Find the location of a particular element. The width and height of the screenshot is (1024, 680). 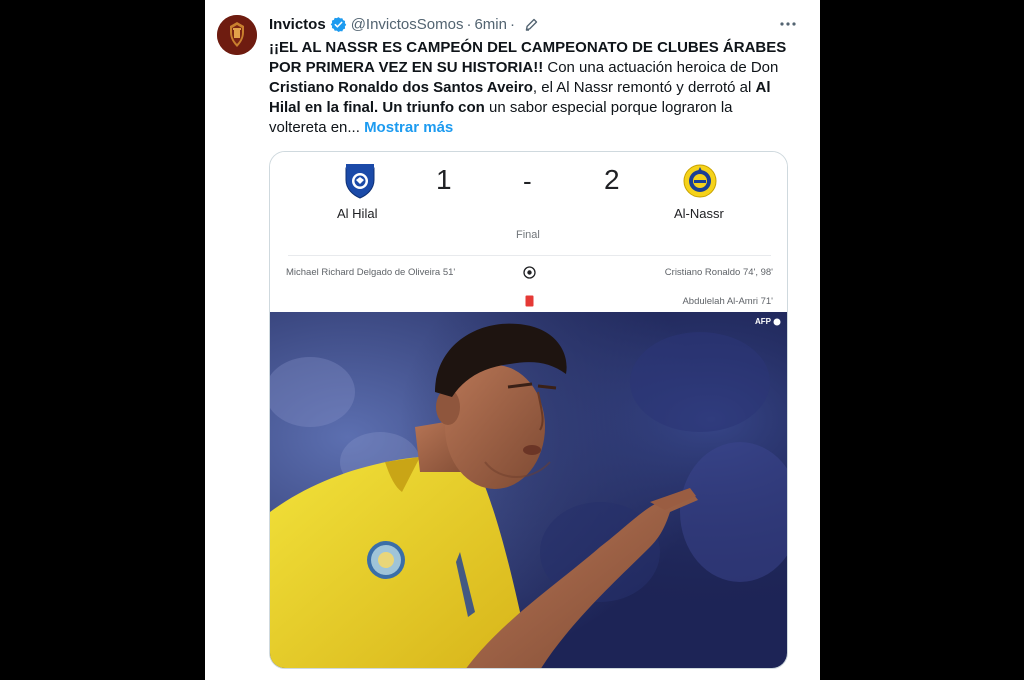

home-goal-scorers: Michael Richard Delgado de Oliveira 51' is located at coordinates (371, 272).